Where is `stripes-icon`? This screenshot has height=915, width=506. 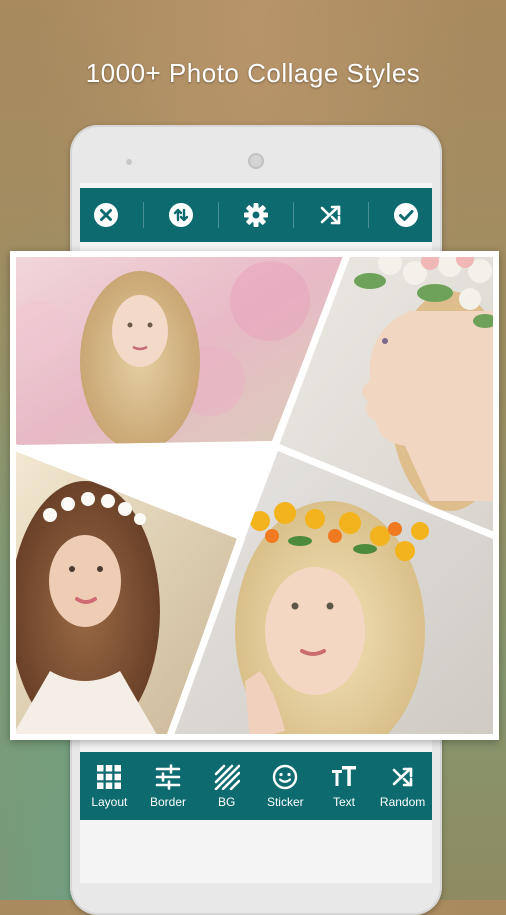 stripes-icon is located at coordinates (227, 777).